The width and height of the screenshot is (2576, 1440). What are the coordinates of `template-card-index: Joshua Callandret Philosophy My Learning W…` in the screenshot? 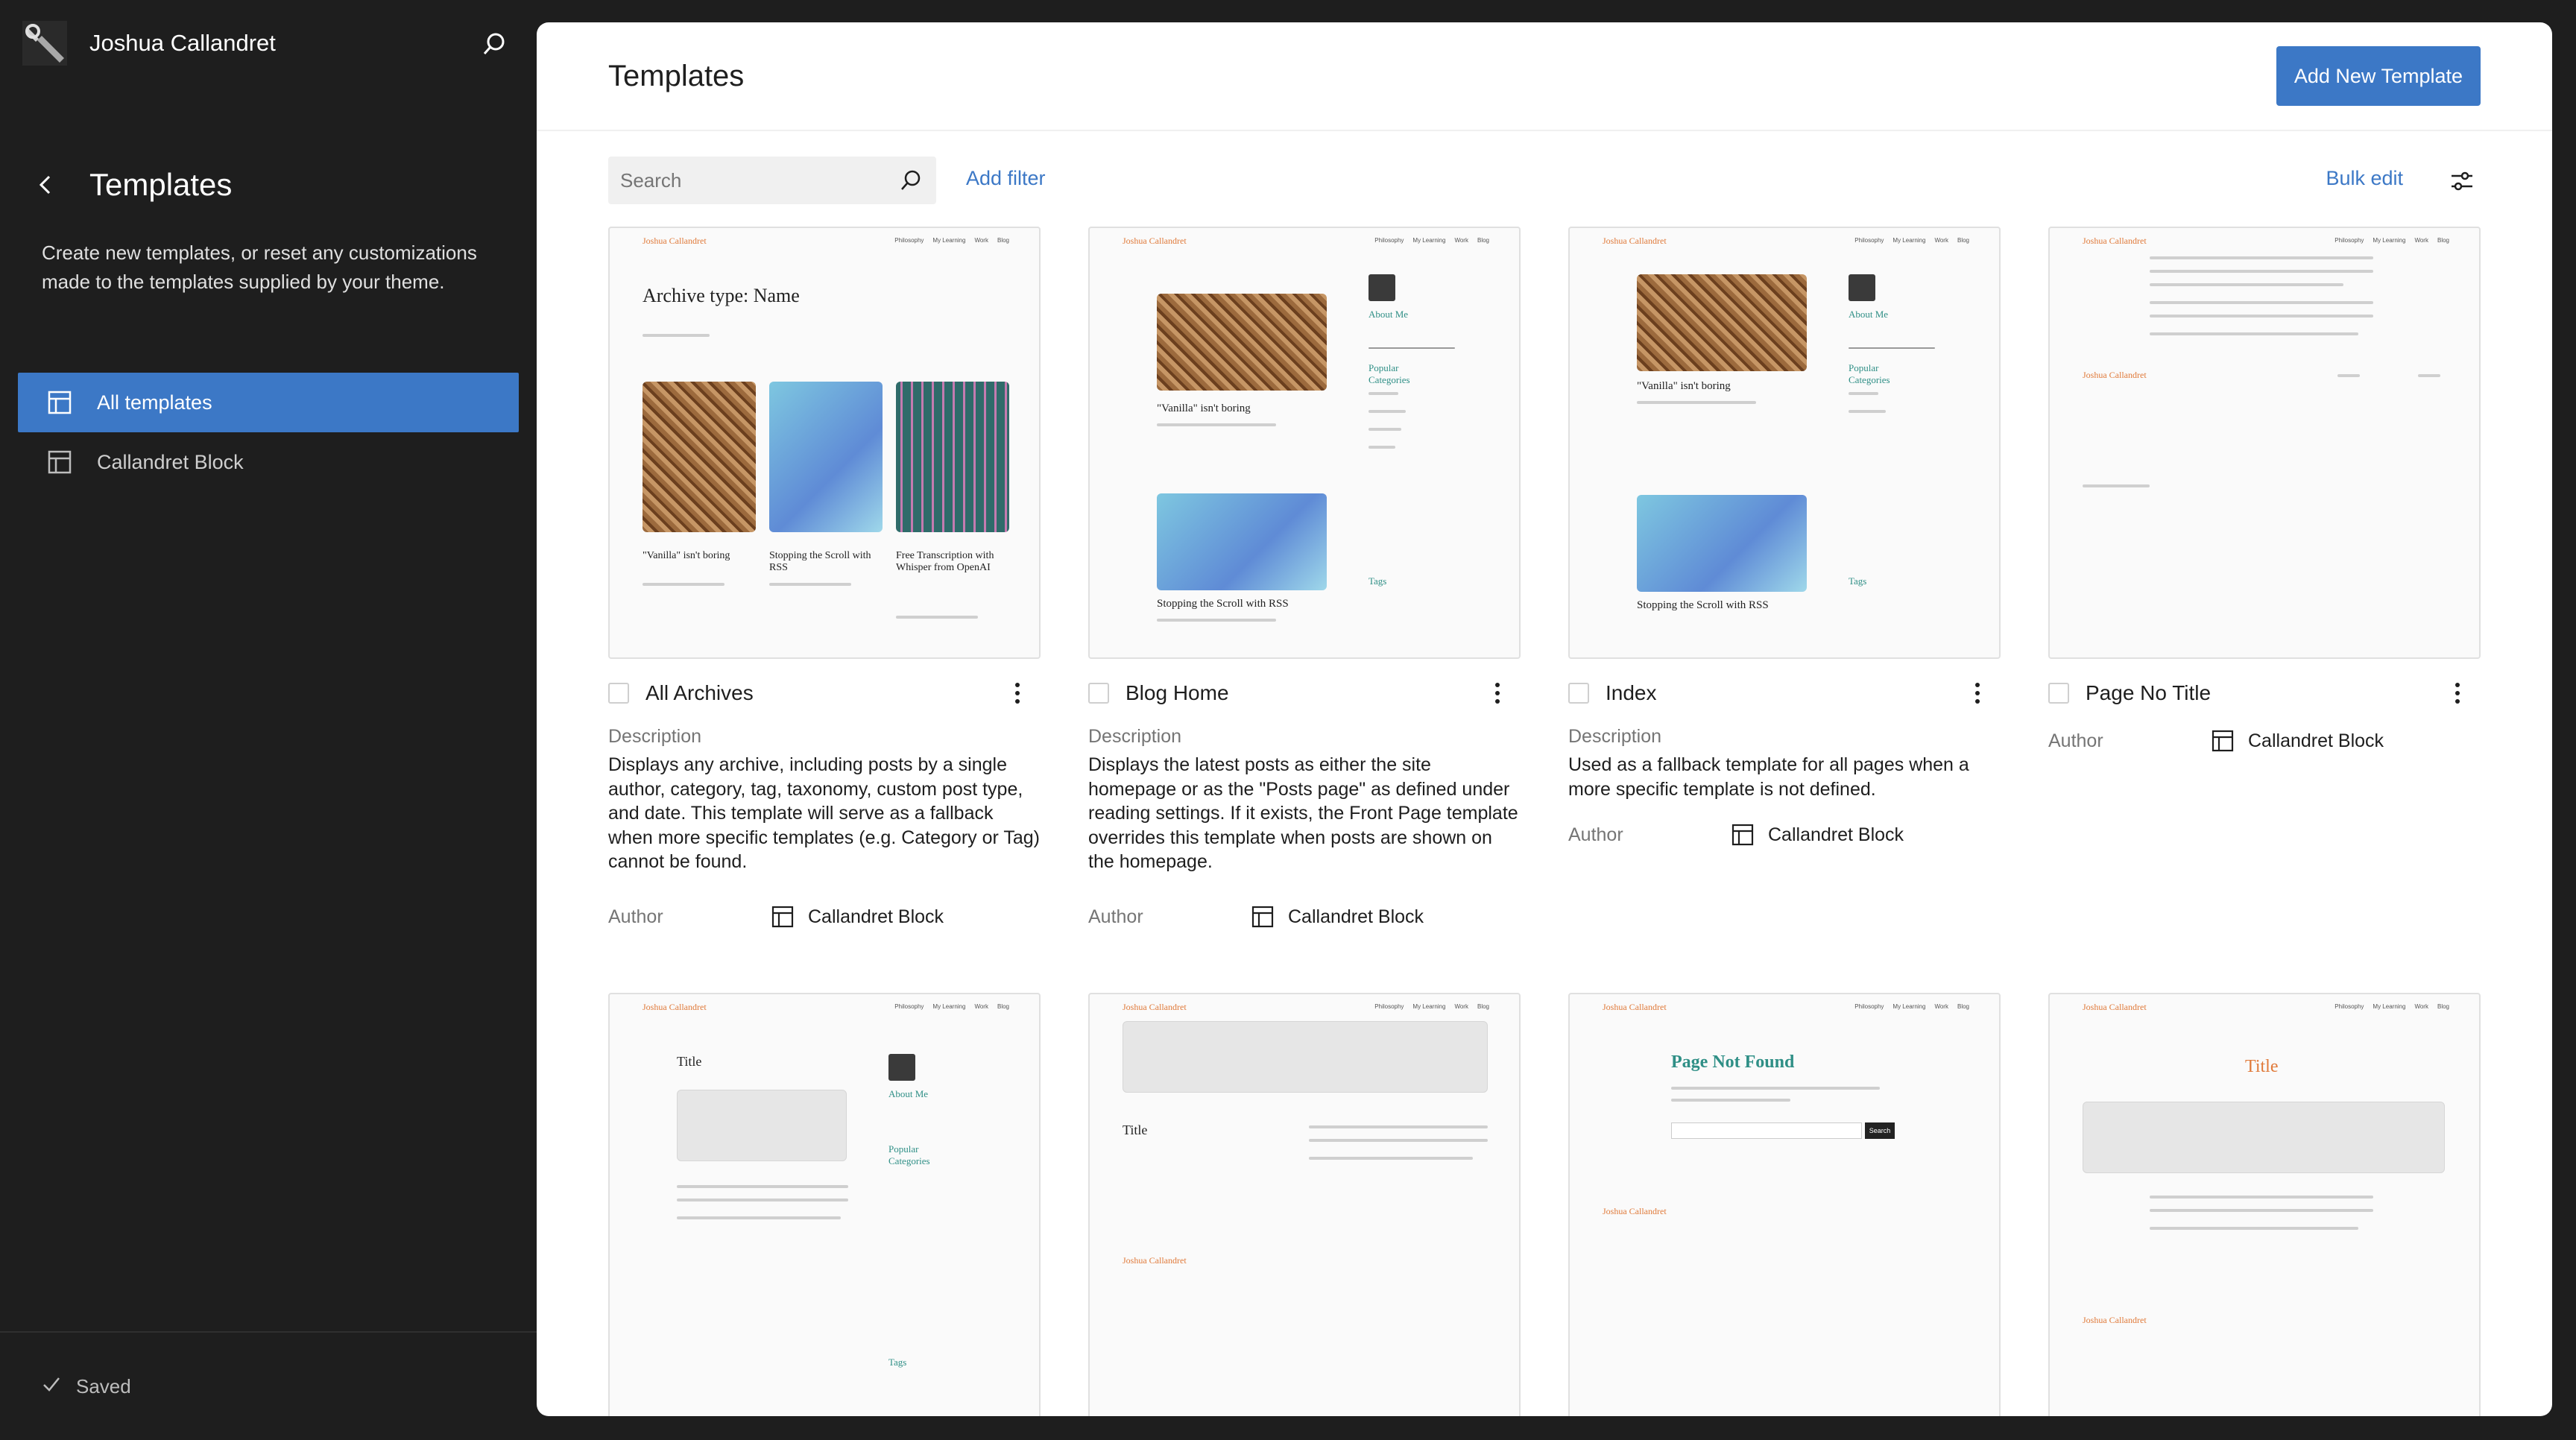 It's located at (1784, 536).